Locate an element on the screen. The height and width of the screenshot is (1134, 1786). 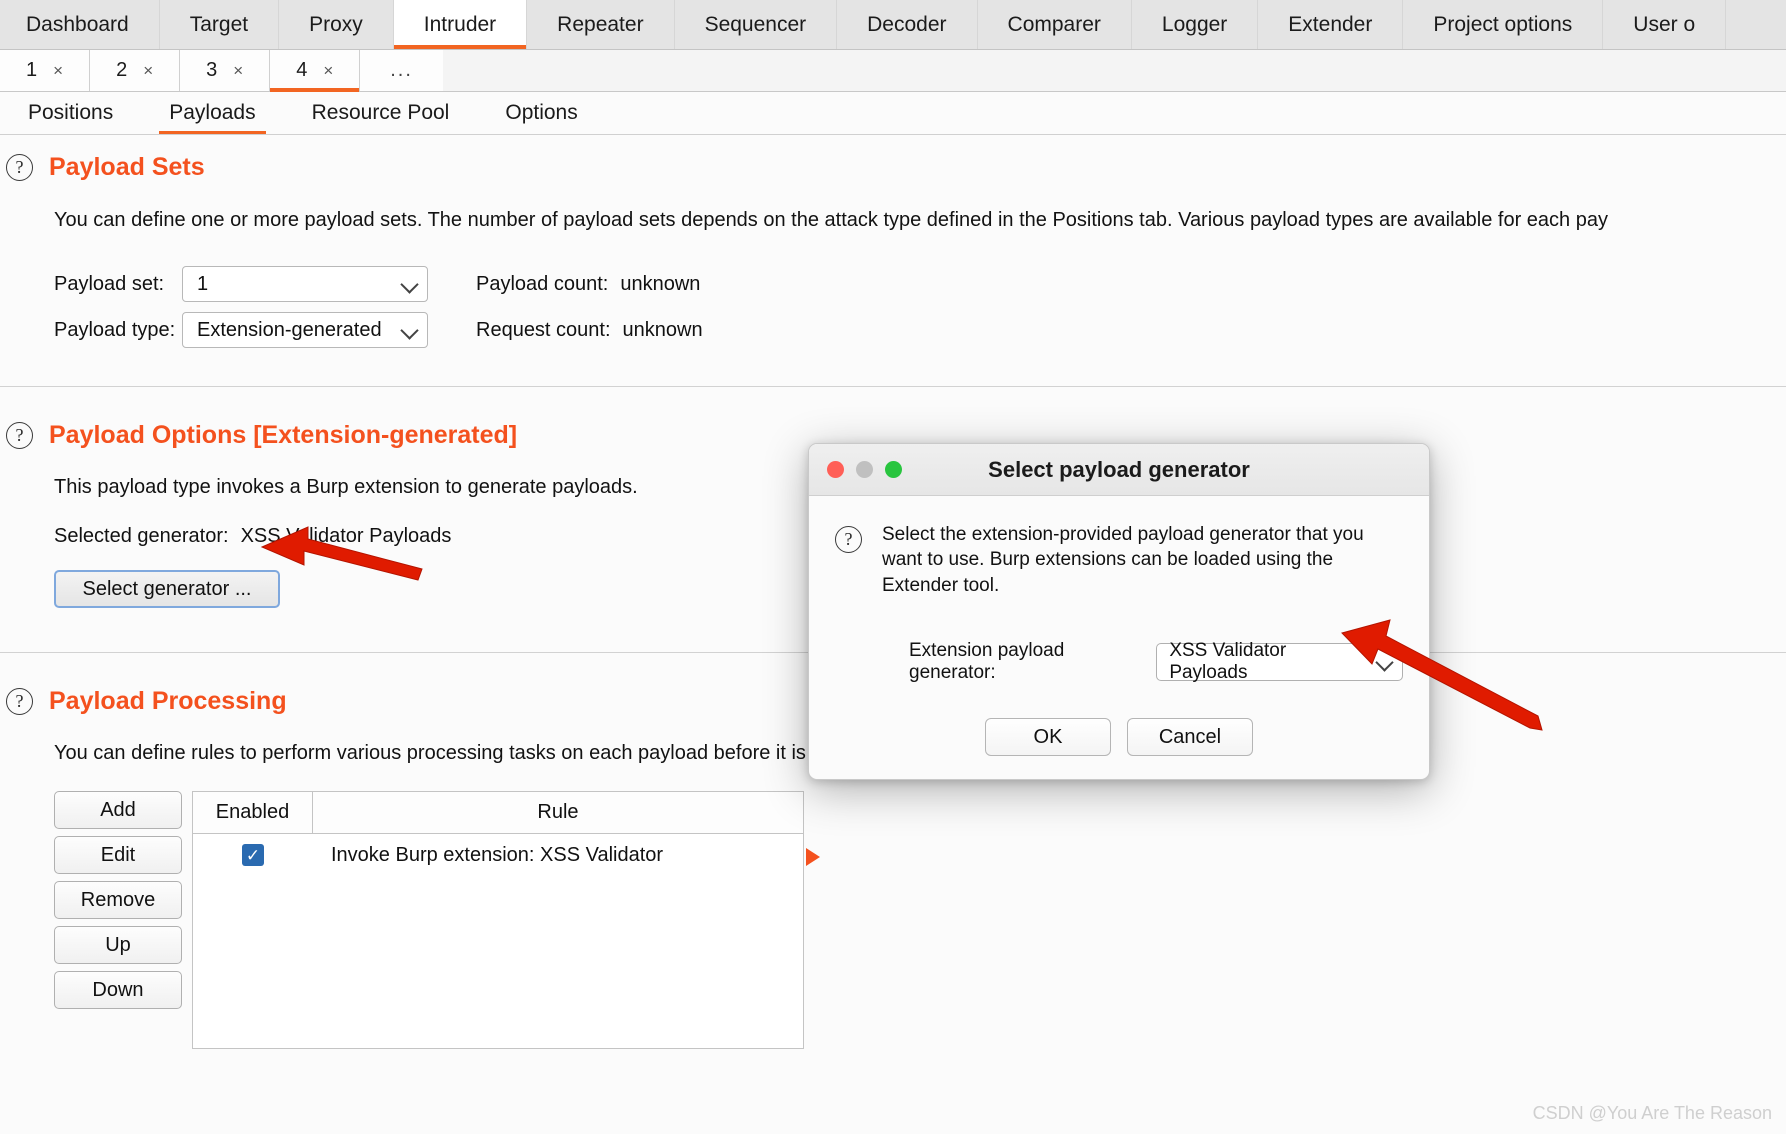
tab-repeater: Repeater is located at coordinates (601, 24).